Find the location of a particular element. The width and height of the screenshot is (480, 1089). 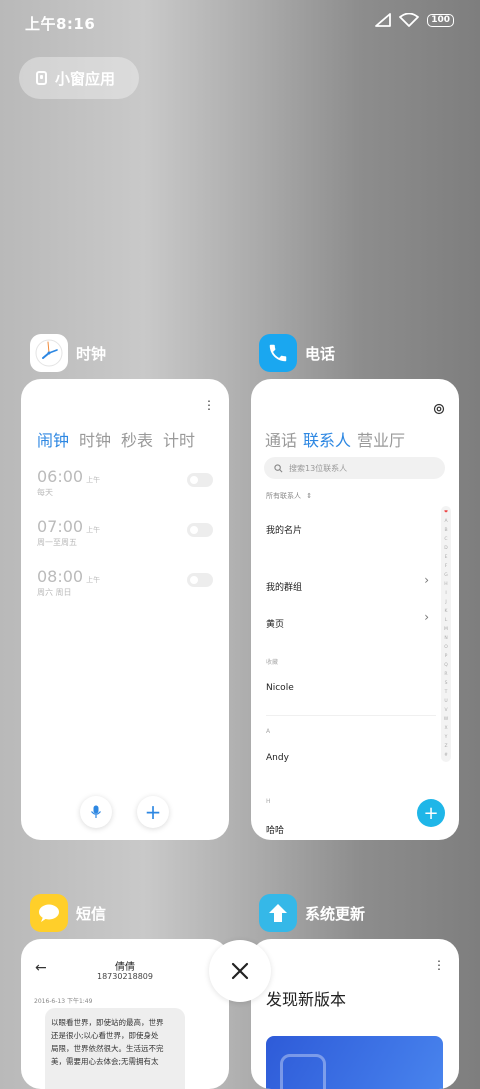

contact-item: Nicole is located at coordinates (280, 688).